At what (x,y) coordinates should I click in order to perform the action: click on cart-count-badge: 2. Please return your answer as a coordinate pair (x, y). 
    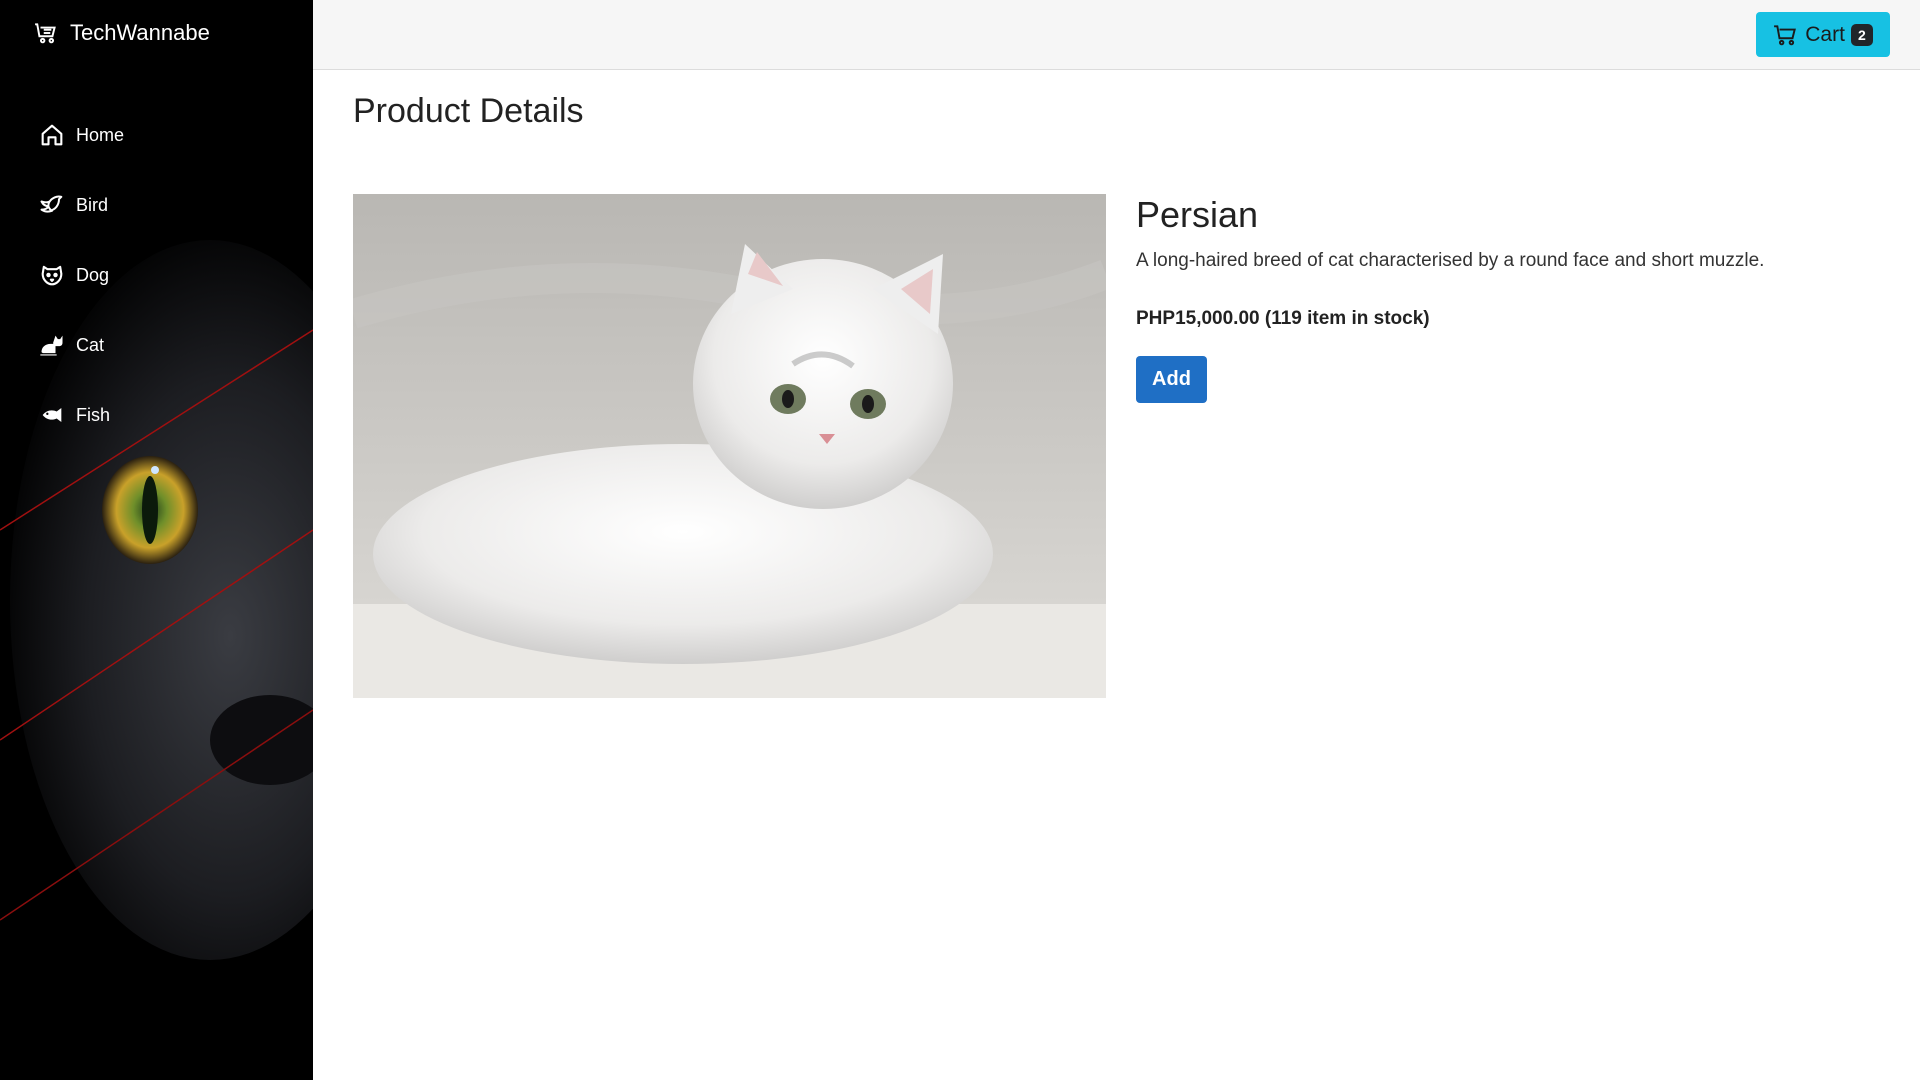
    Looking at the image, I should click on (1861, 34).